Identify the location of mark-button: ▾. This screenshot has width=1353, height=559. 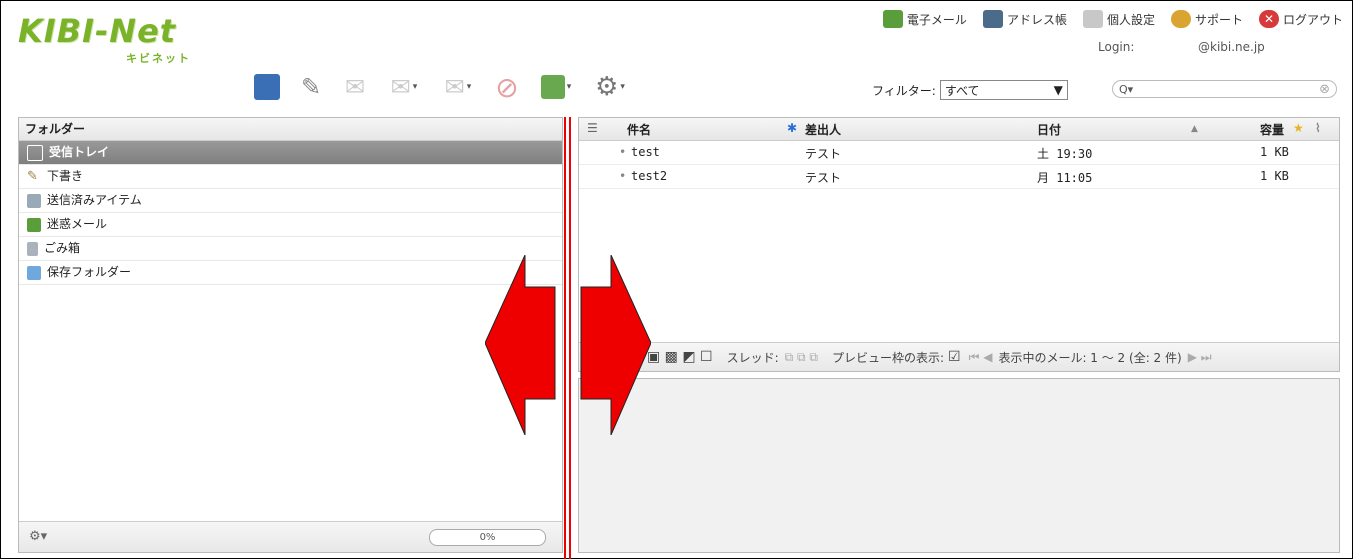
(556, 87).